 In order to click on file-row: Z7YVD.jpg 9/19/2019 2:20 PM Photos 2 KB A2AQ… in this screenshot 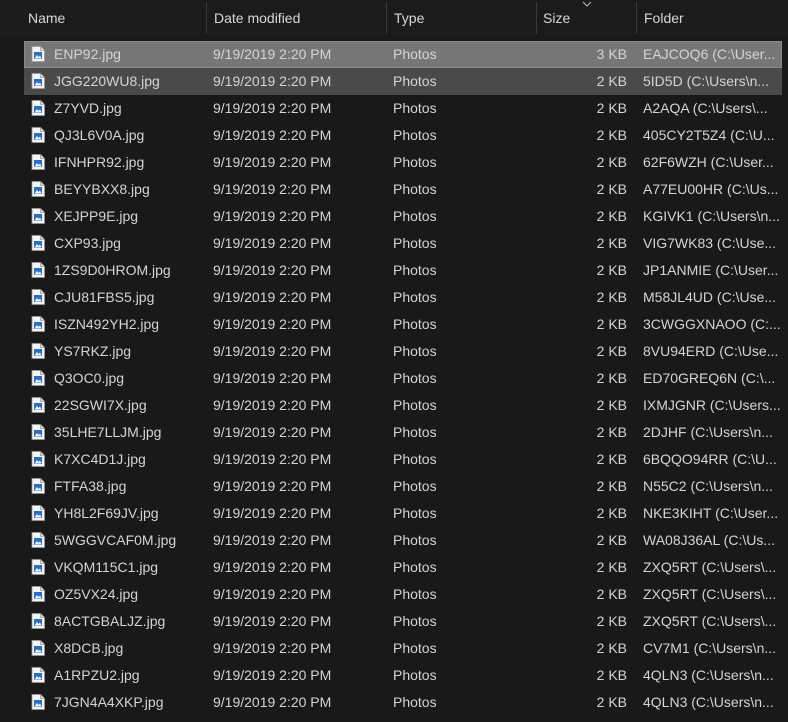, I will do `click(394, 108)`.